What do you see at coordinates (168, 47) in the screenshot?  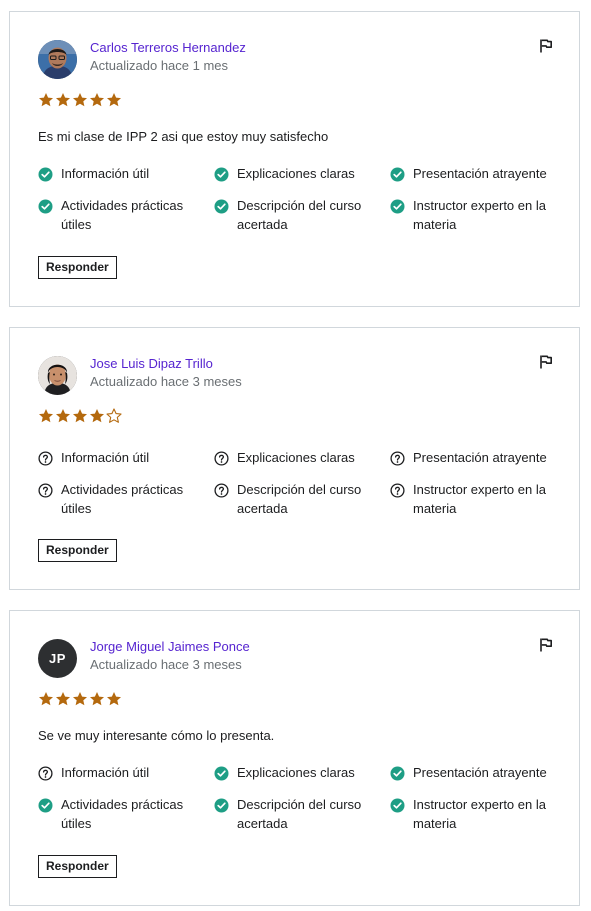 I see `reviewer-name: Carlos Terreros Hernandez` at bounding box center [168, 47].